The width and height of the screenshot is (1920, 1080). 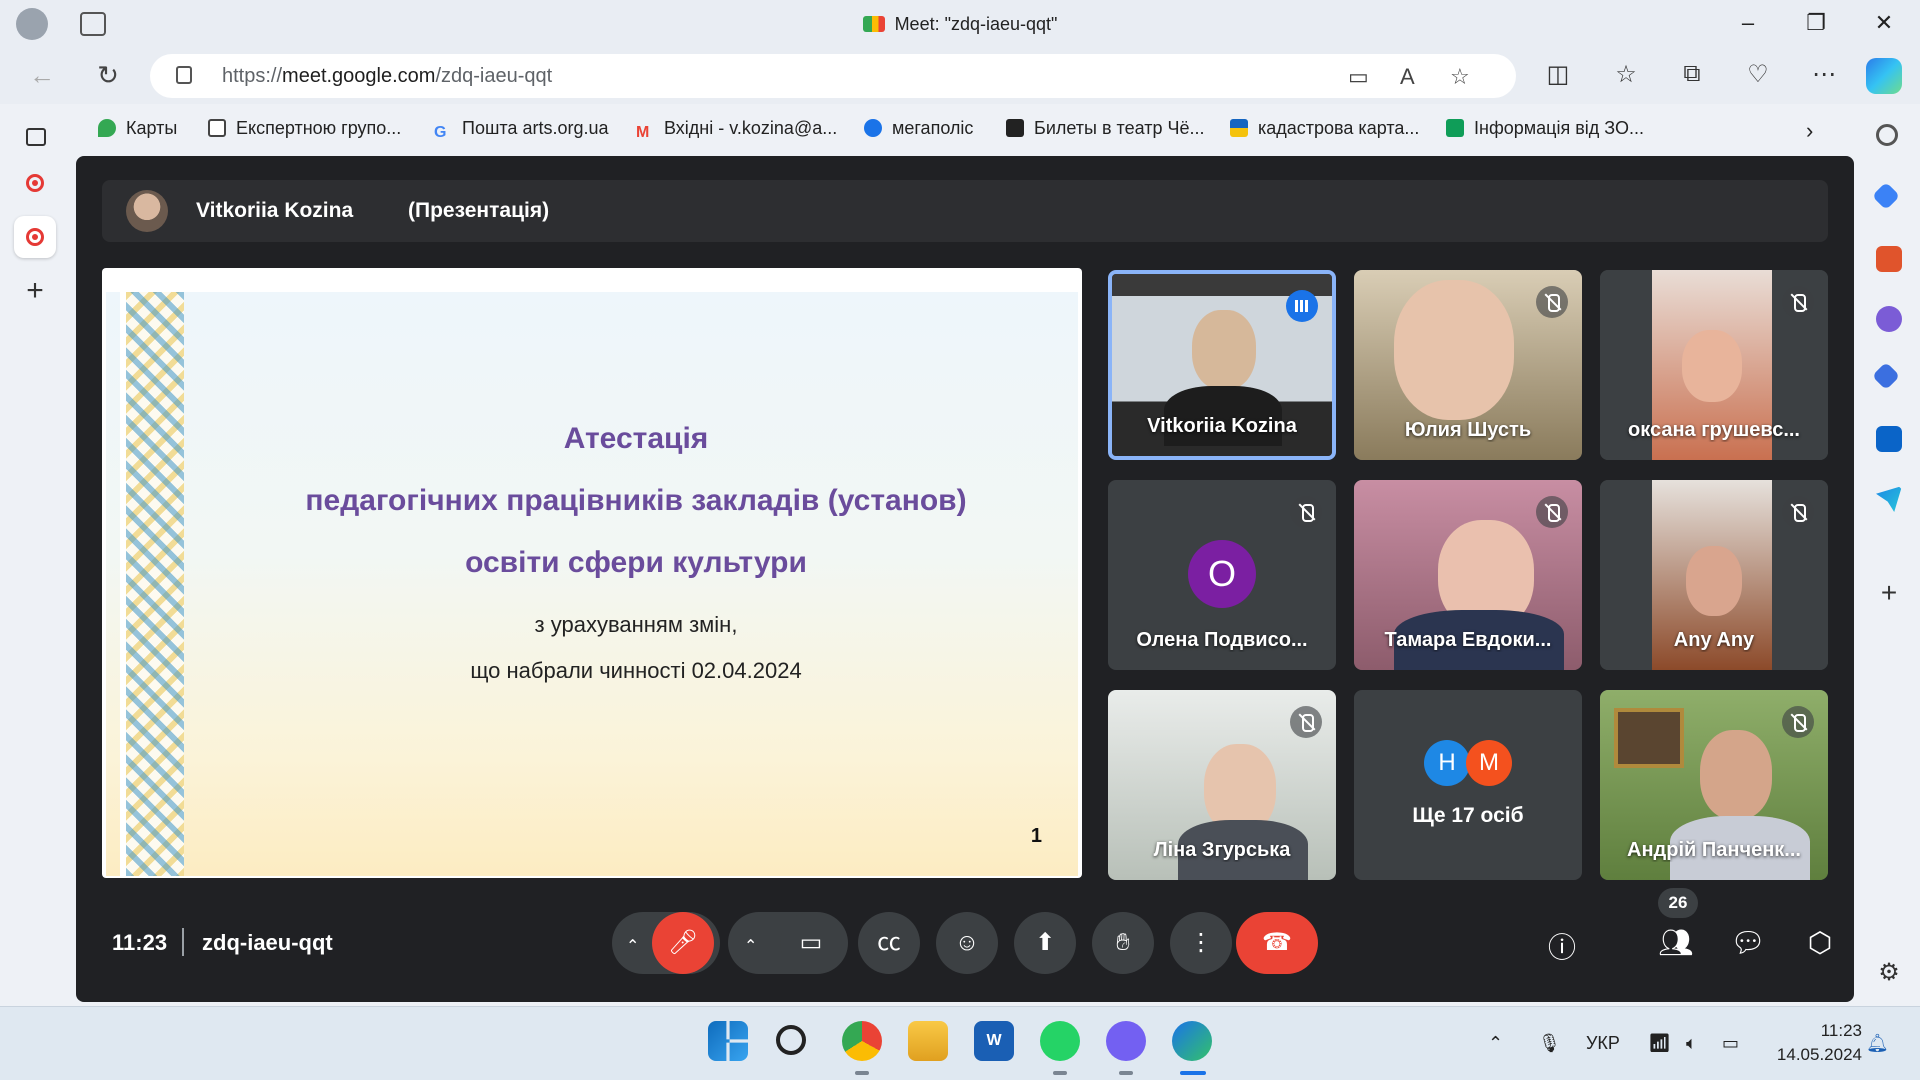 I want to click on activities-icon: ⬡, so click(x=1820, y=942).